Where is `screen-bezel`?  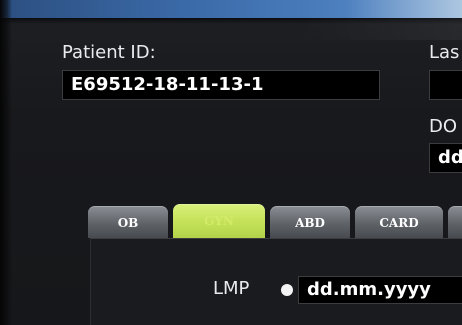
screen-bezel is located at coordinates (6, 162).